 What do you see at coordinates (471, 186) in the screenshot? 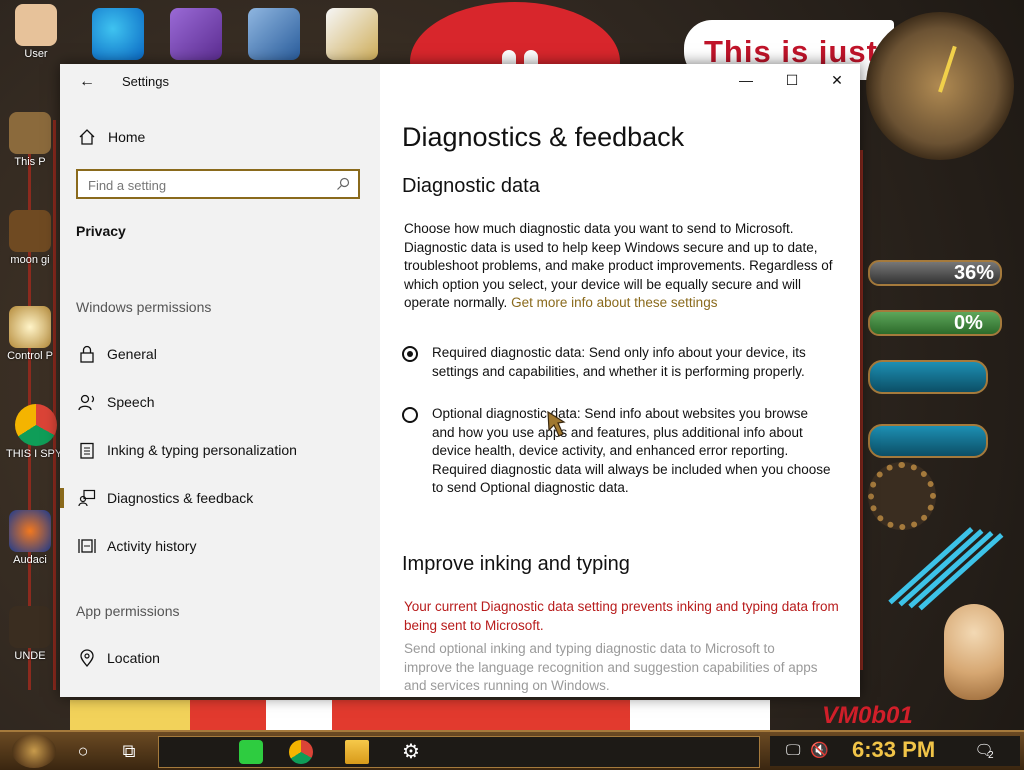
I see `diagnostic-data-heading: Diagnostic data` at bounding box center [471, 186].